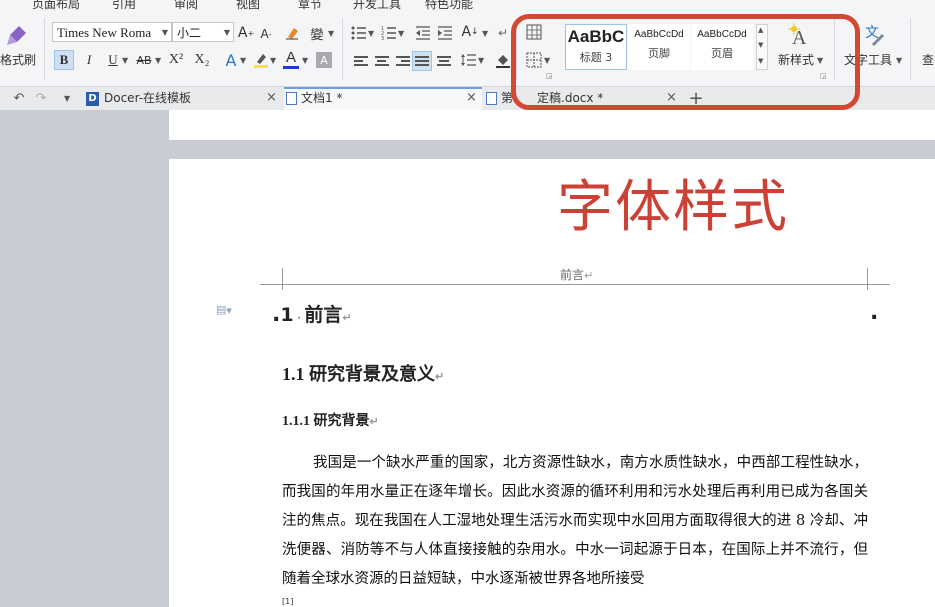 This screenshot has height=607, width=935. Describe the element at coordinates (423, 33) in the screenshot. I see `decrease-indent-icon` at that location.